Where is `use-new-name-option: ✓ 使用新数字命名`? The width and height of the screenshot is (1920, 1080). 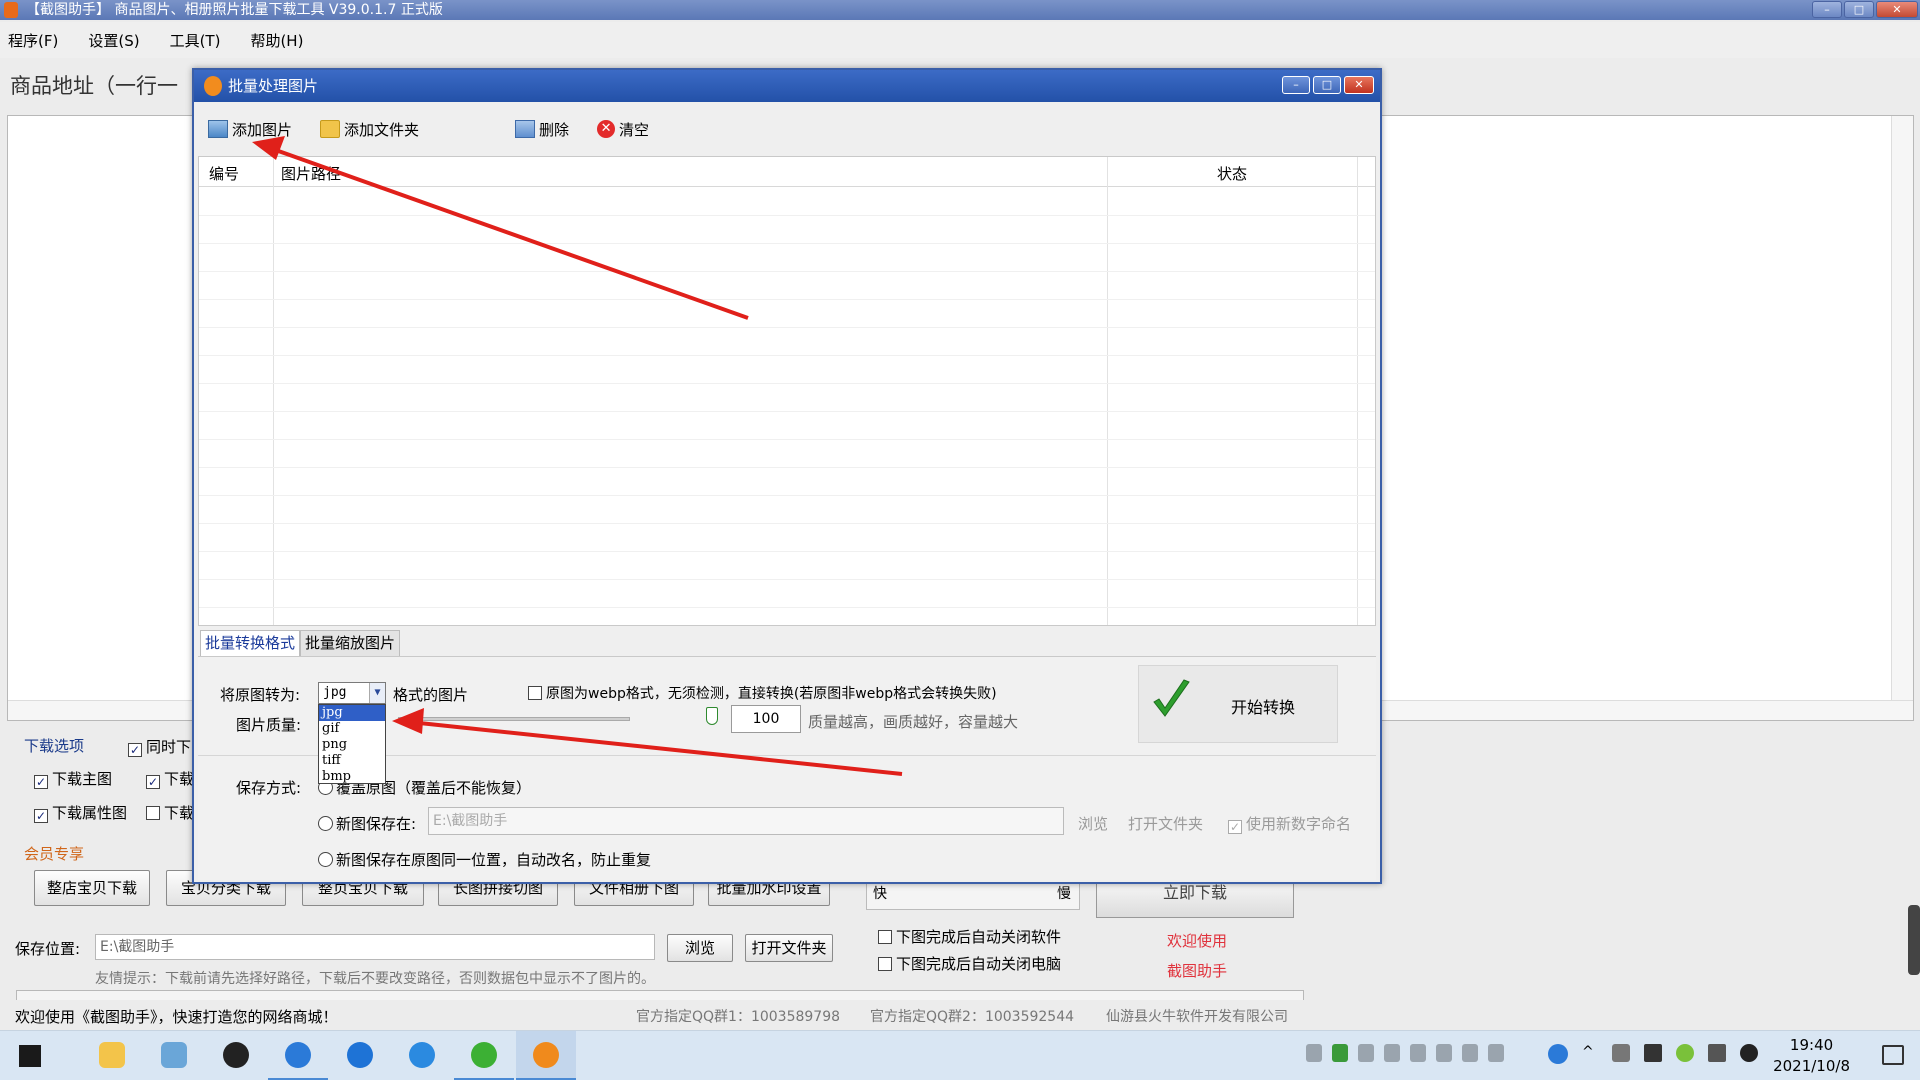 use-new-name-option: ✓ 使用新数字命名 is located at coordinates (1289, 823).